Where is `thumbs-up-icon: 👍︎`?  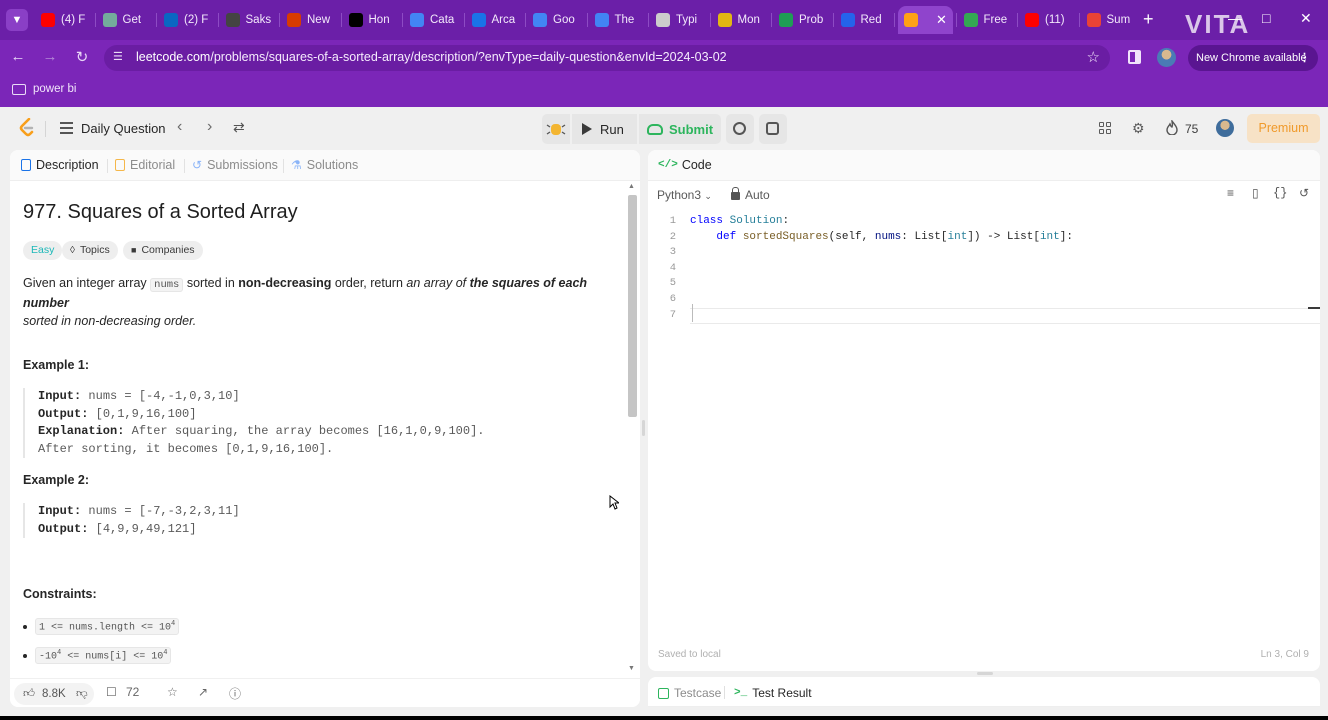 thumbs-up-icon: 👍︎ is located at coordinates (29, 694).